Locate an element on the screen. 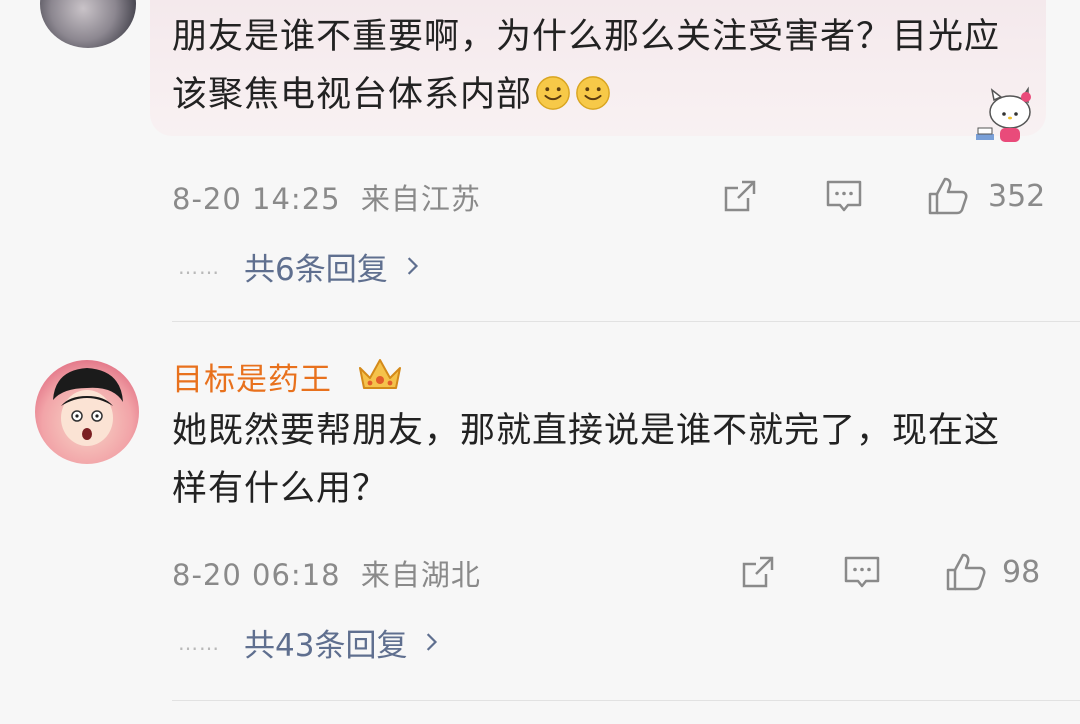  view-replies-link: …… 共6条回复 is located at coordinates (299, 266).